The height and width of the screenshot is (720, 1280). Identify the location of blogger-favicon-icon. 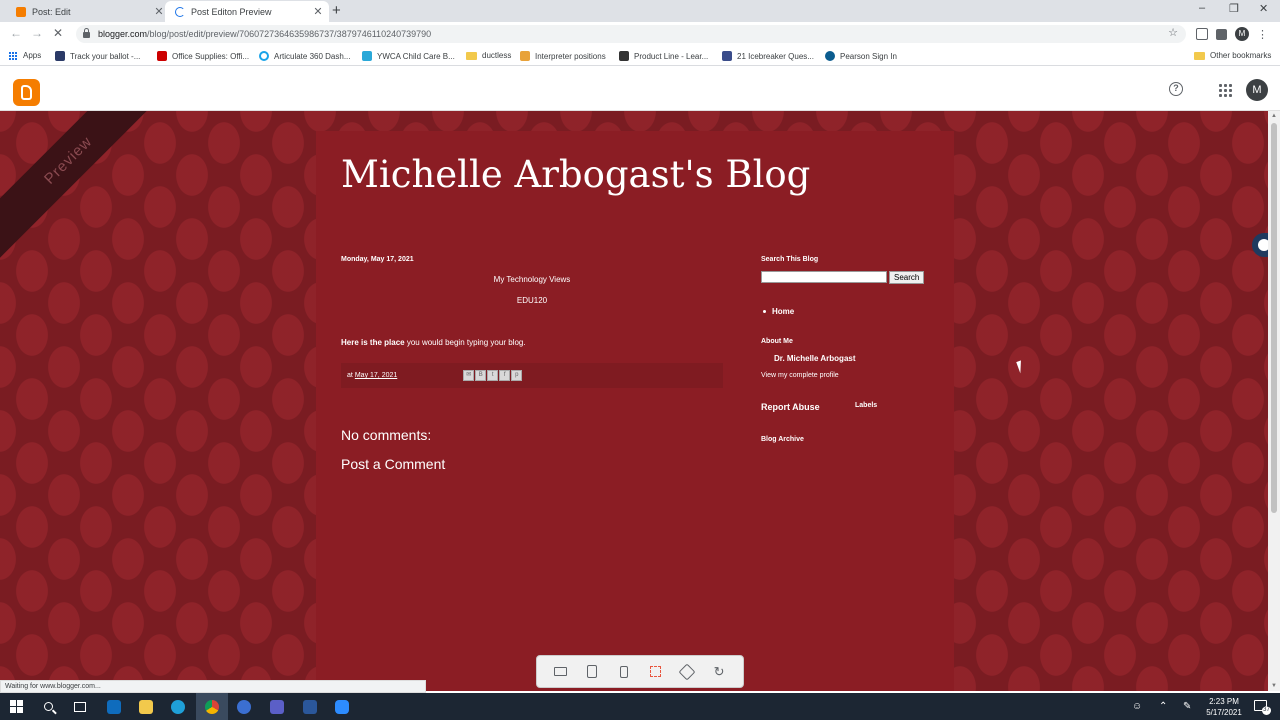
(21, 11).